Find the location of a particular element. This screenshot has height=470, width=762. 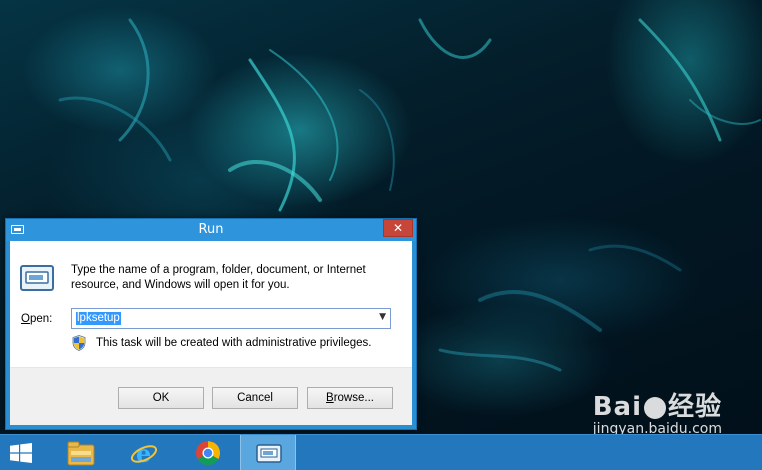

taskbar: e is located at coordinates (381, 452).